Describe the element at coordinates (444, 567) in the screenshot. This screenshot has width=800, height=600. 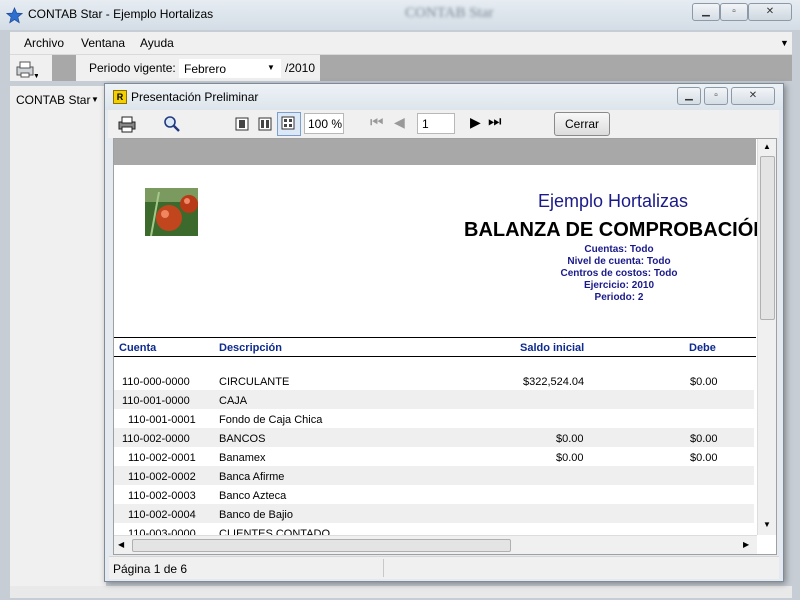
I see `preview-status-bar: Página 1 de 6` at that location.